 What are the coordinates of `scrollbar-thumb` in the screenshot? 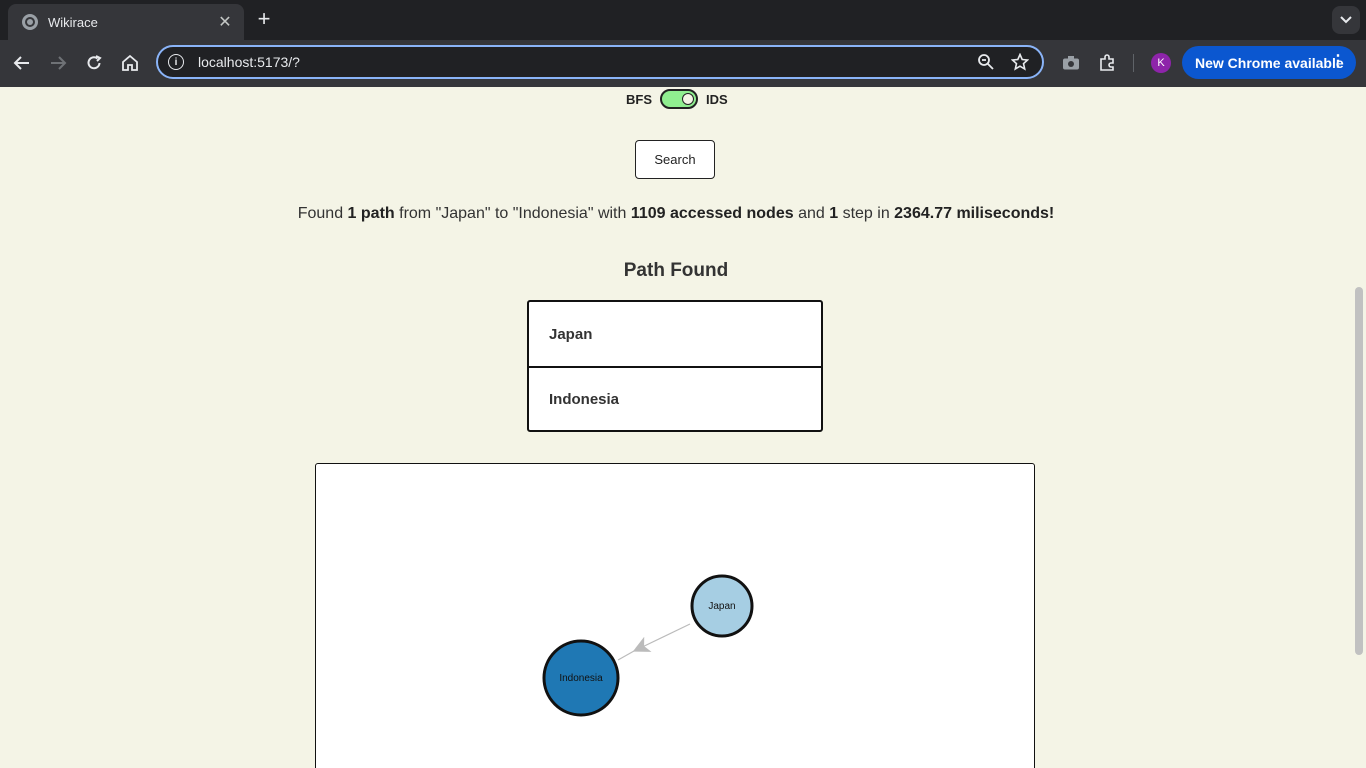 It's located at (1359, 471).